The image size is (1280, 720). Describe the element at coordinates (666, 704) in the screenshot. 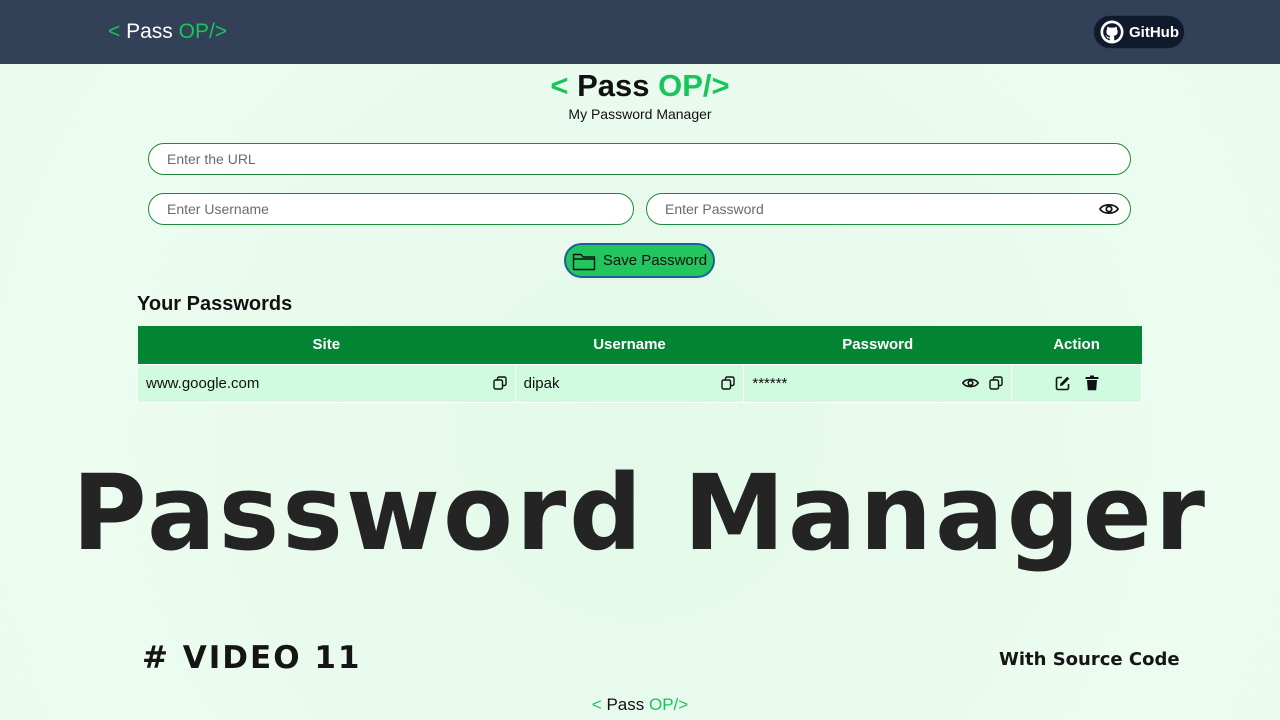

I see `footer-logo-accent: OP/>` at that location.